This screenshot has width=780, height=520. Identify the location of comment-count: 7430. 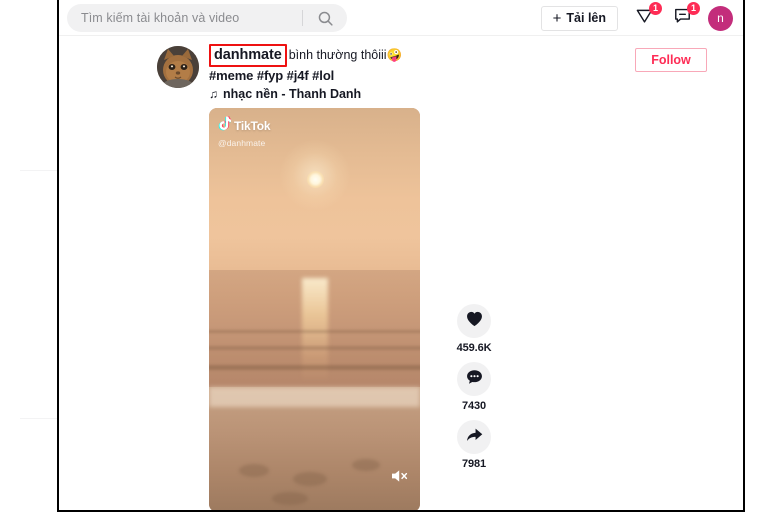
(474, 406).